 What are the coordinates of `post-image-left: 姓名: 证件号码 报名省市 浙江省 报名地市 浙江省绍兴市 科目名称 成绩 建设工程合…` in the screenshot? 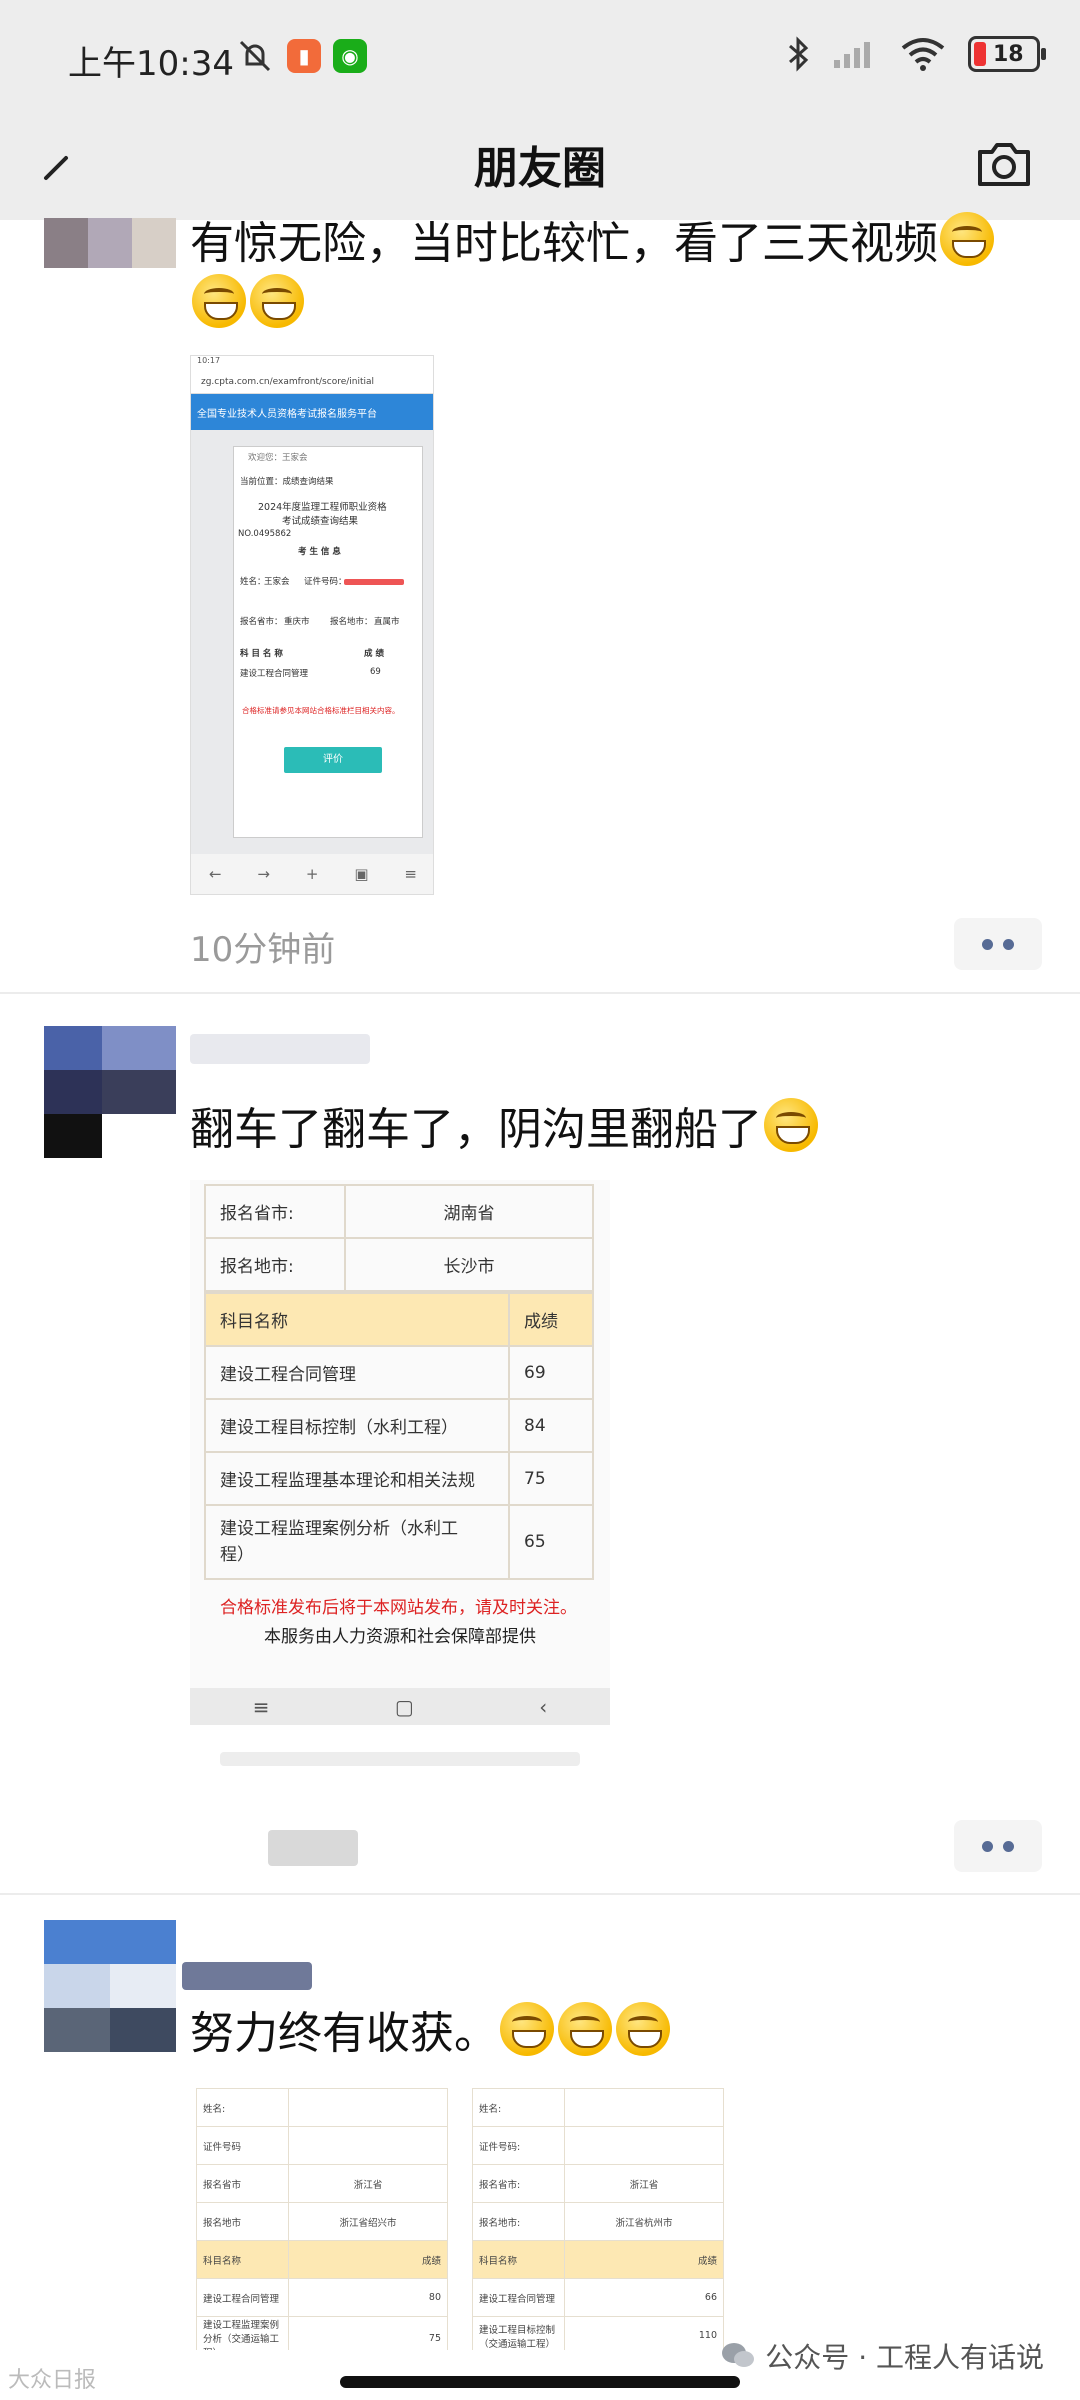 It's located at (322, 2219).